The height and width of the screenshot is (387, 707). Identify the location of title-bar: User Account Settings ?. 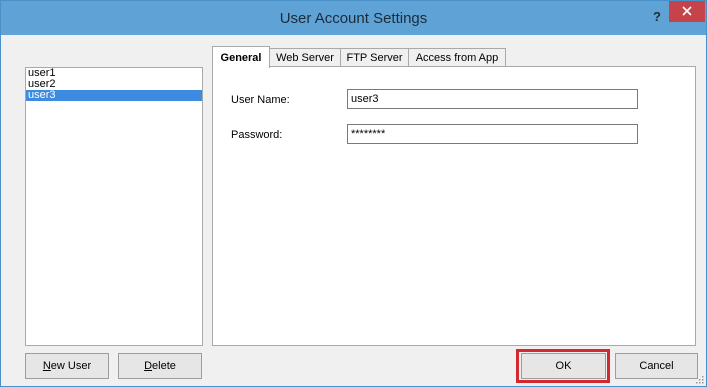
(353, 18).